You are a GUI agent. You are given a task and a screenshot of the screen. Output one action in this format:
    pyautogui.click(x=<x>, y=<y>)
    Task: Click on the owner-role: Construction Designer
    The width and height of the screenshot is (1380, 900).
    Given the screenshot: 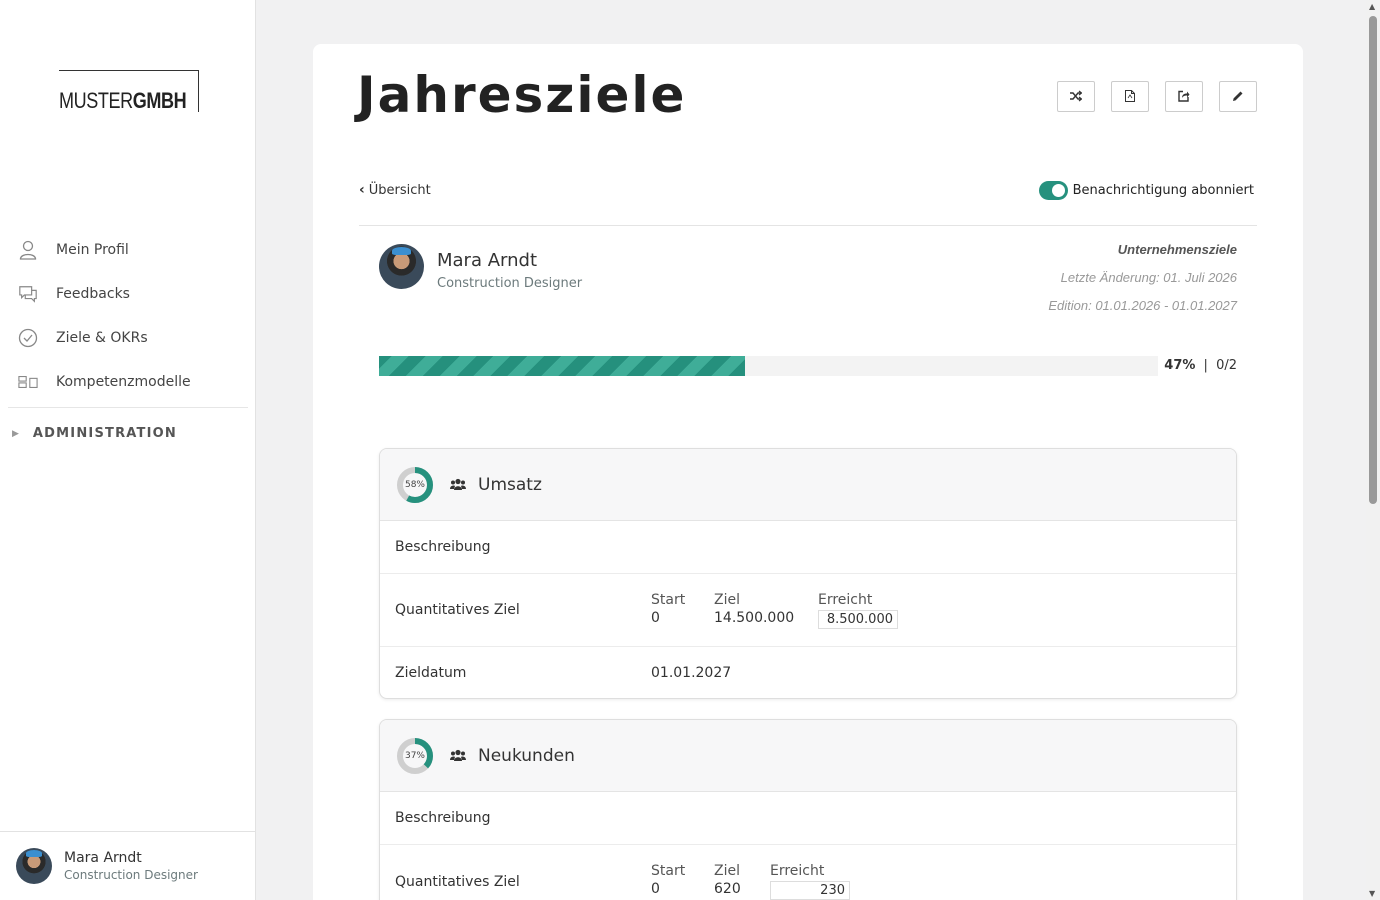 What is the action you would take?
    pyautogui.click(x=510, y=283)
    